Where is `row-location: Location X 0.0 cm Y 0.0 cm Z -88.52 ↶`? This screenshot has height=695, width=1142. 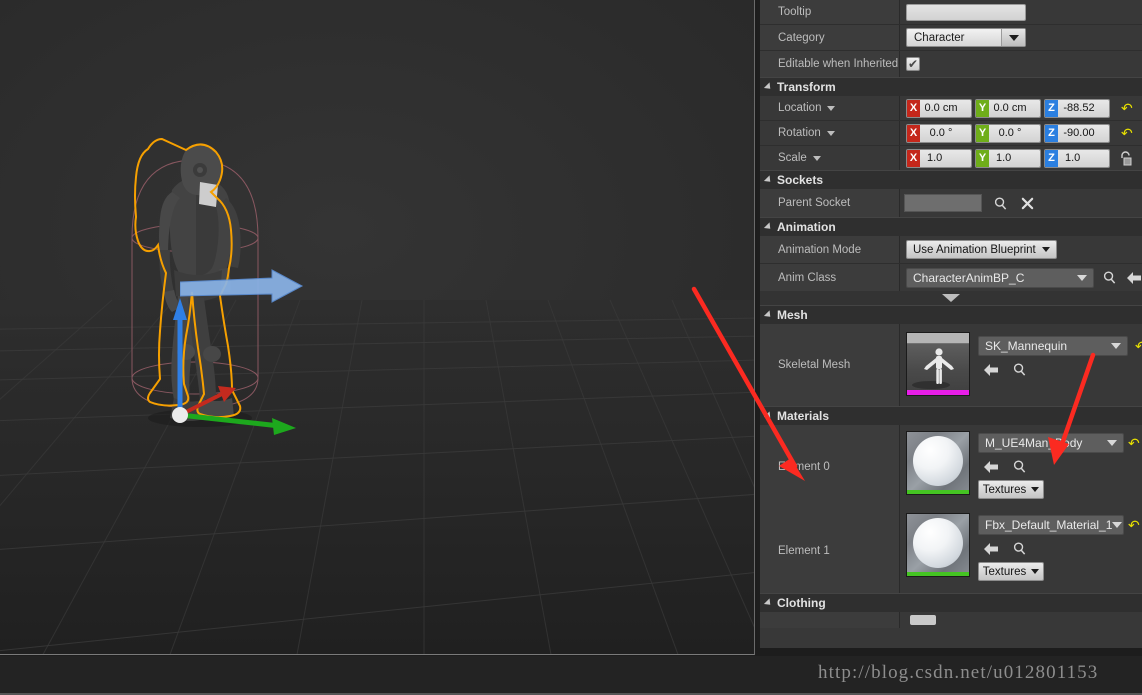
row-location: Location X 0.0 cm Y 0.0 cm Z -88.52 ↶ is located at coordinates (951, 108).